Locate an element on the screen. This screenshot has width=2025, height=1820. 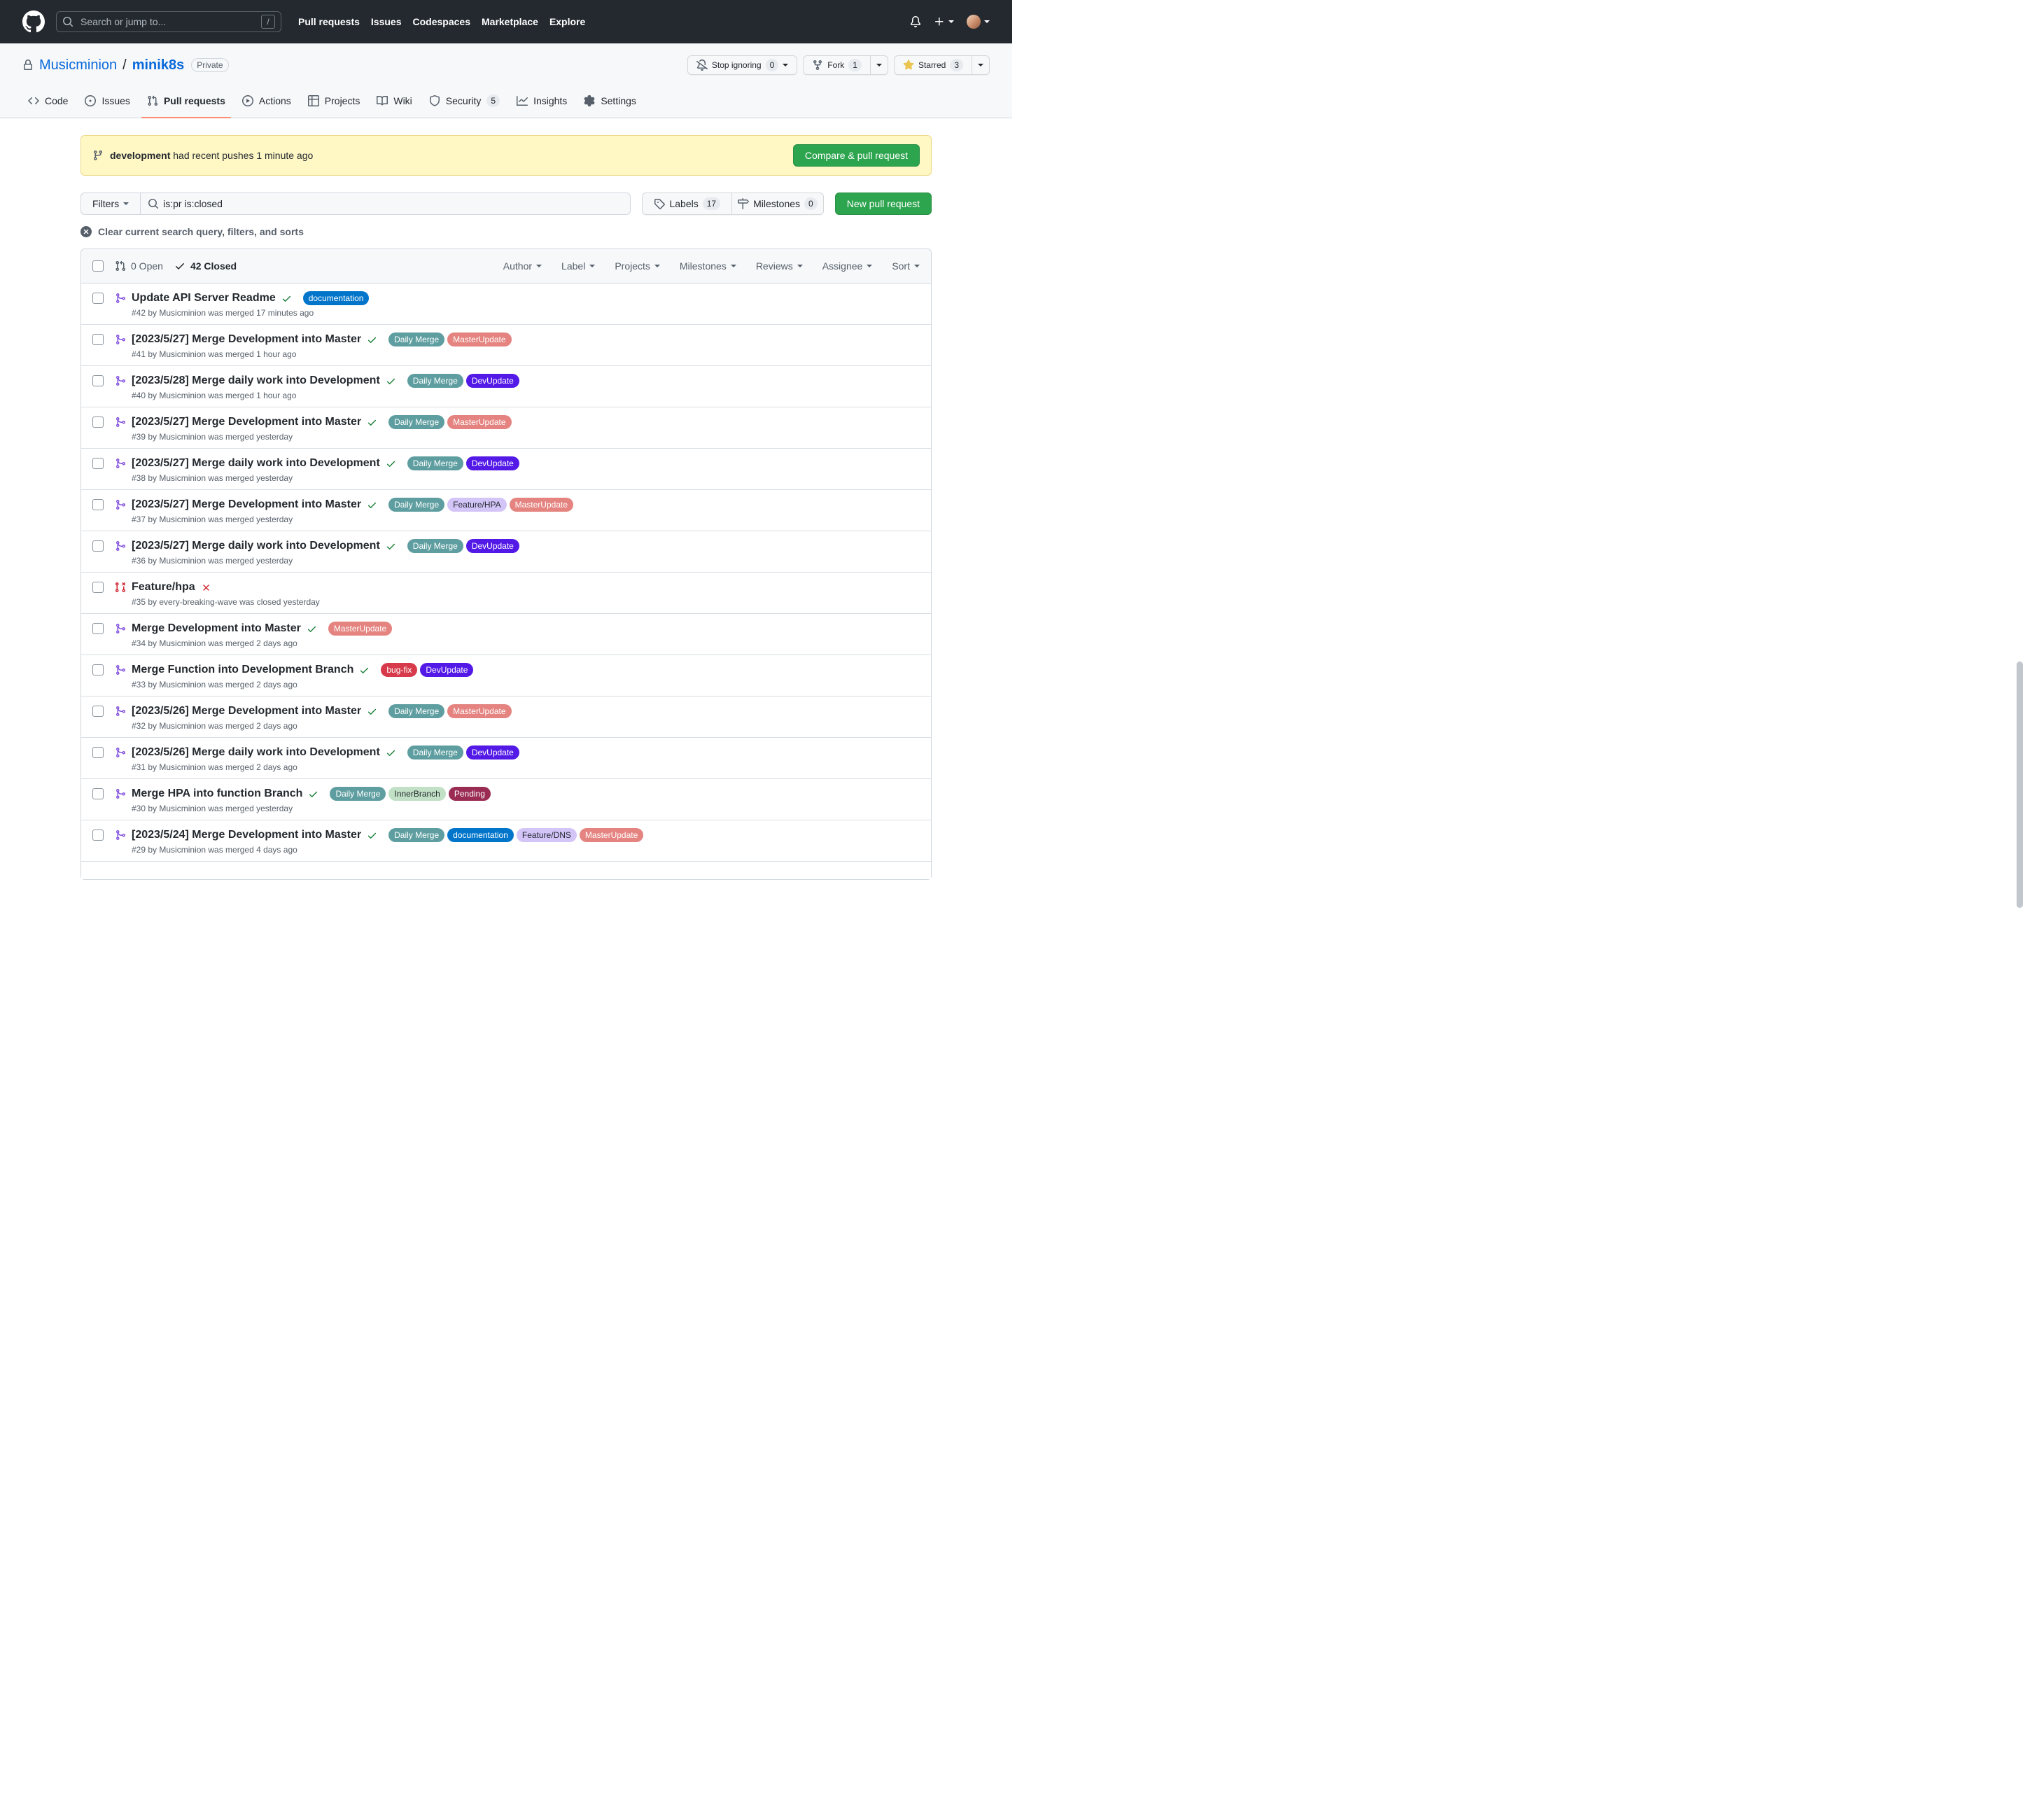
scrollbar-thumb is located at coordinates (2020, 785).